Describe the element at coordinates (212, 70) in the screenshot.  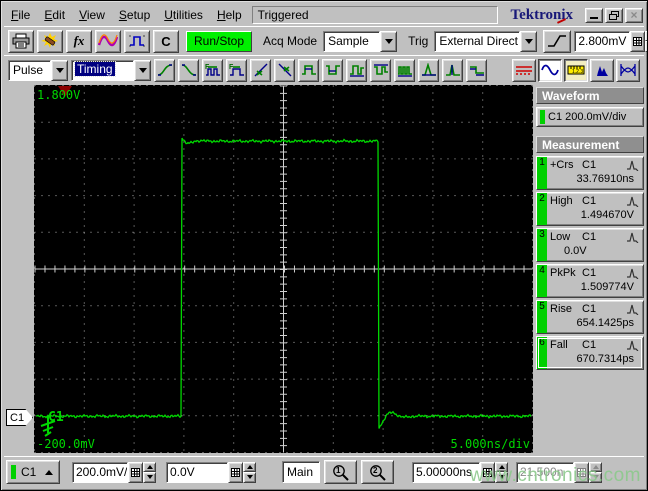
I see `frequency-button: F` at that location.